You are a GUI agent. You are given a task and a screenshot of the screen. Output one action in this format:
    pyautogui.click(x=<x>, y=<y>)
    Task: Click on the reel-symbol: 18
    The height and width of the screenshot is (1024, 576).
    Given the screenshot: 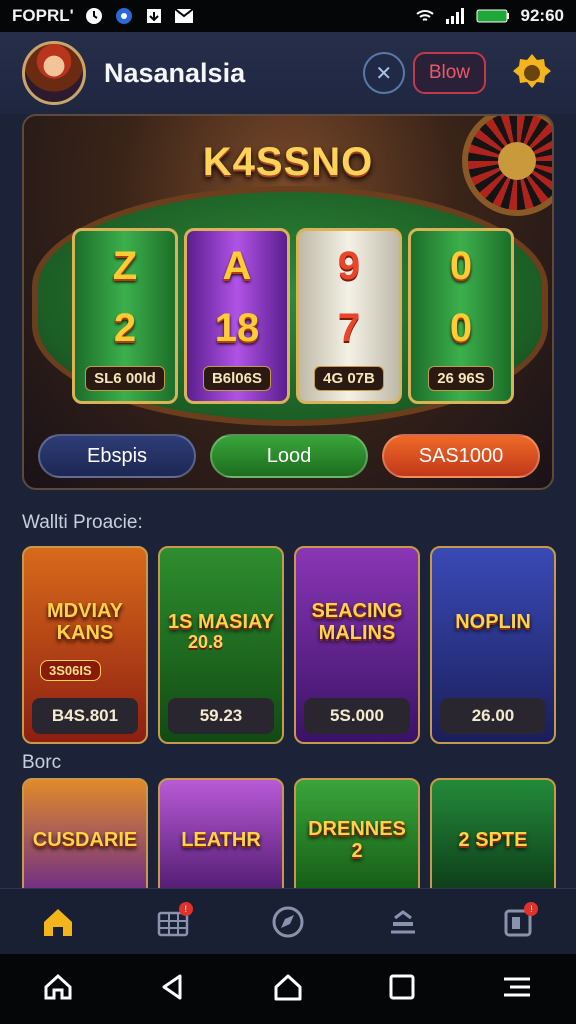 What is the action you would take?
    pyautogui.click(x=237, y=327)
    